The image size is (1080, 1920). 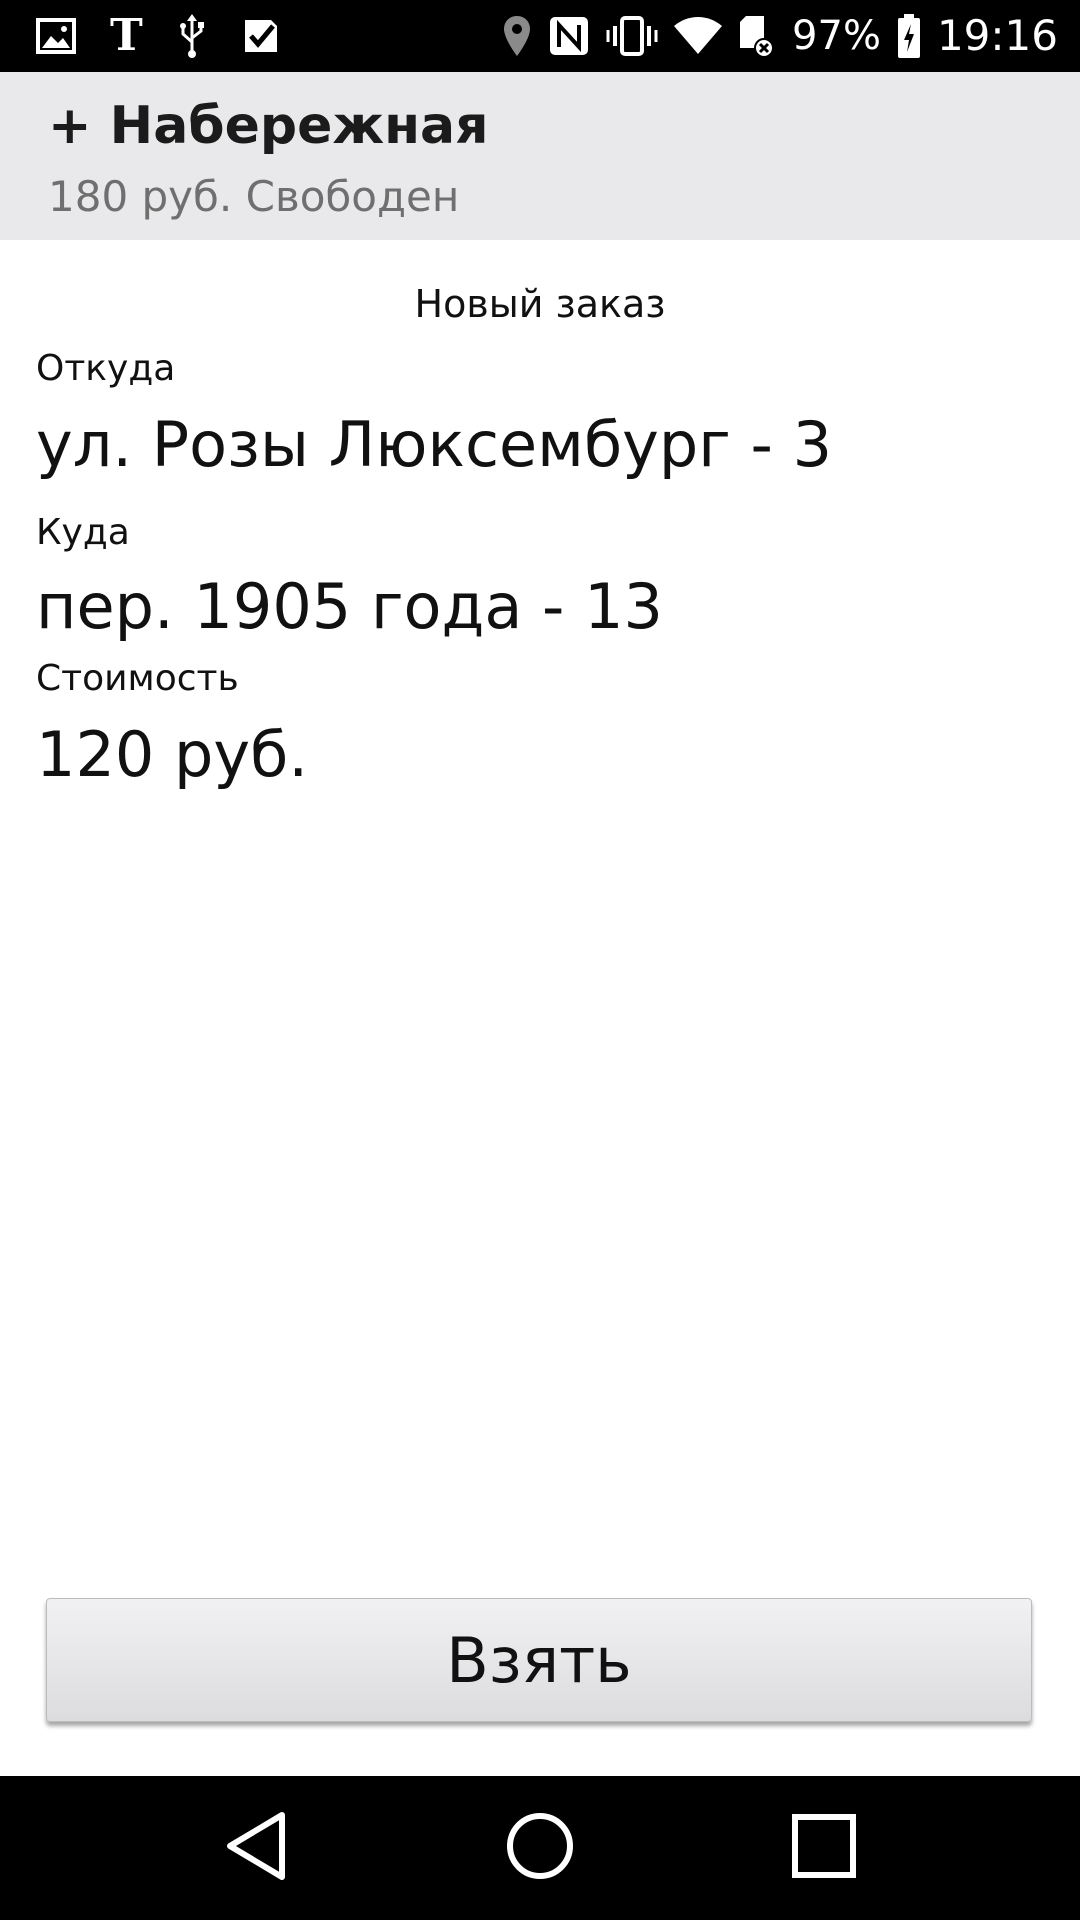 I want to click on back-triangle-icon, so click(x=256, y=1848).